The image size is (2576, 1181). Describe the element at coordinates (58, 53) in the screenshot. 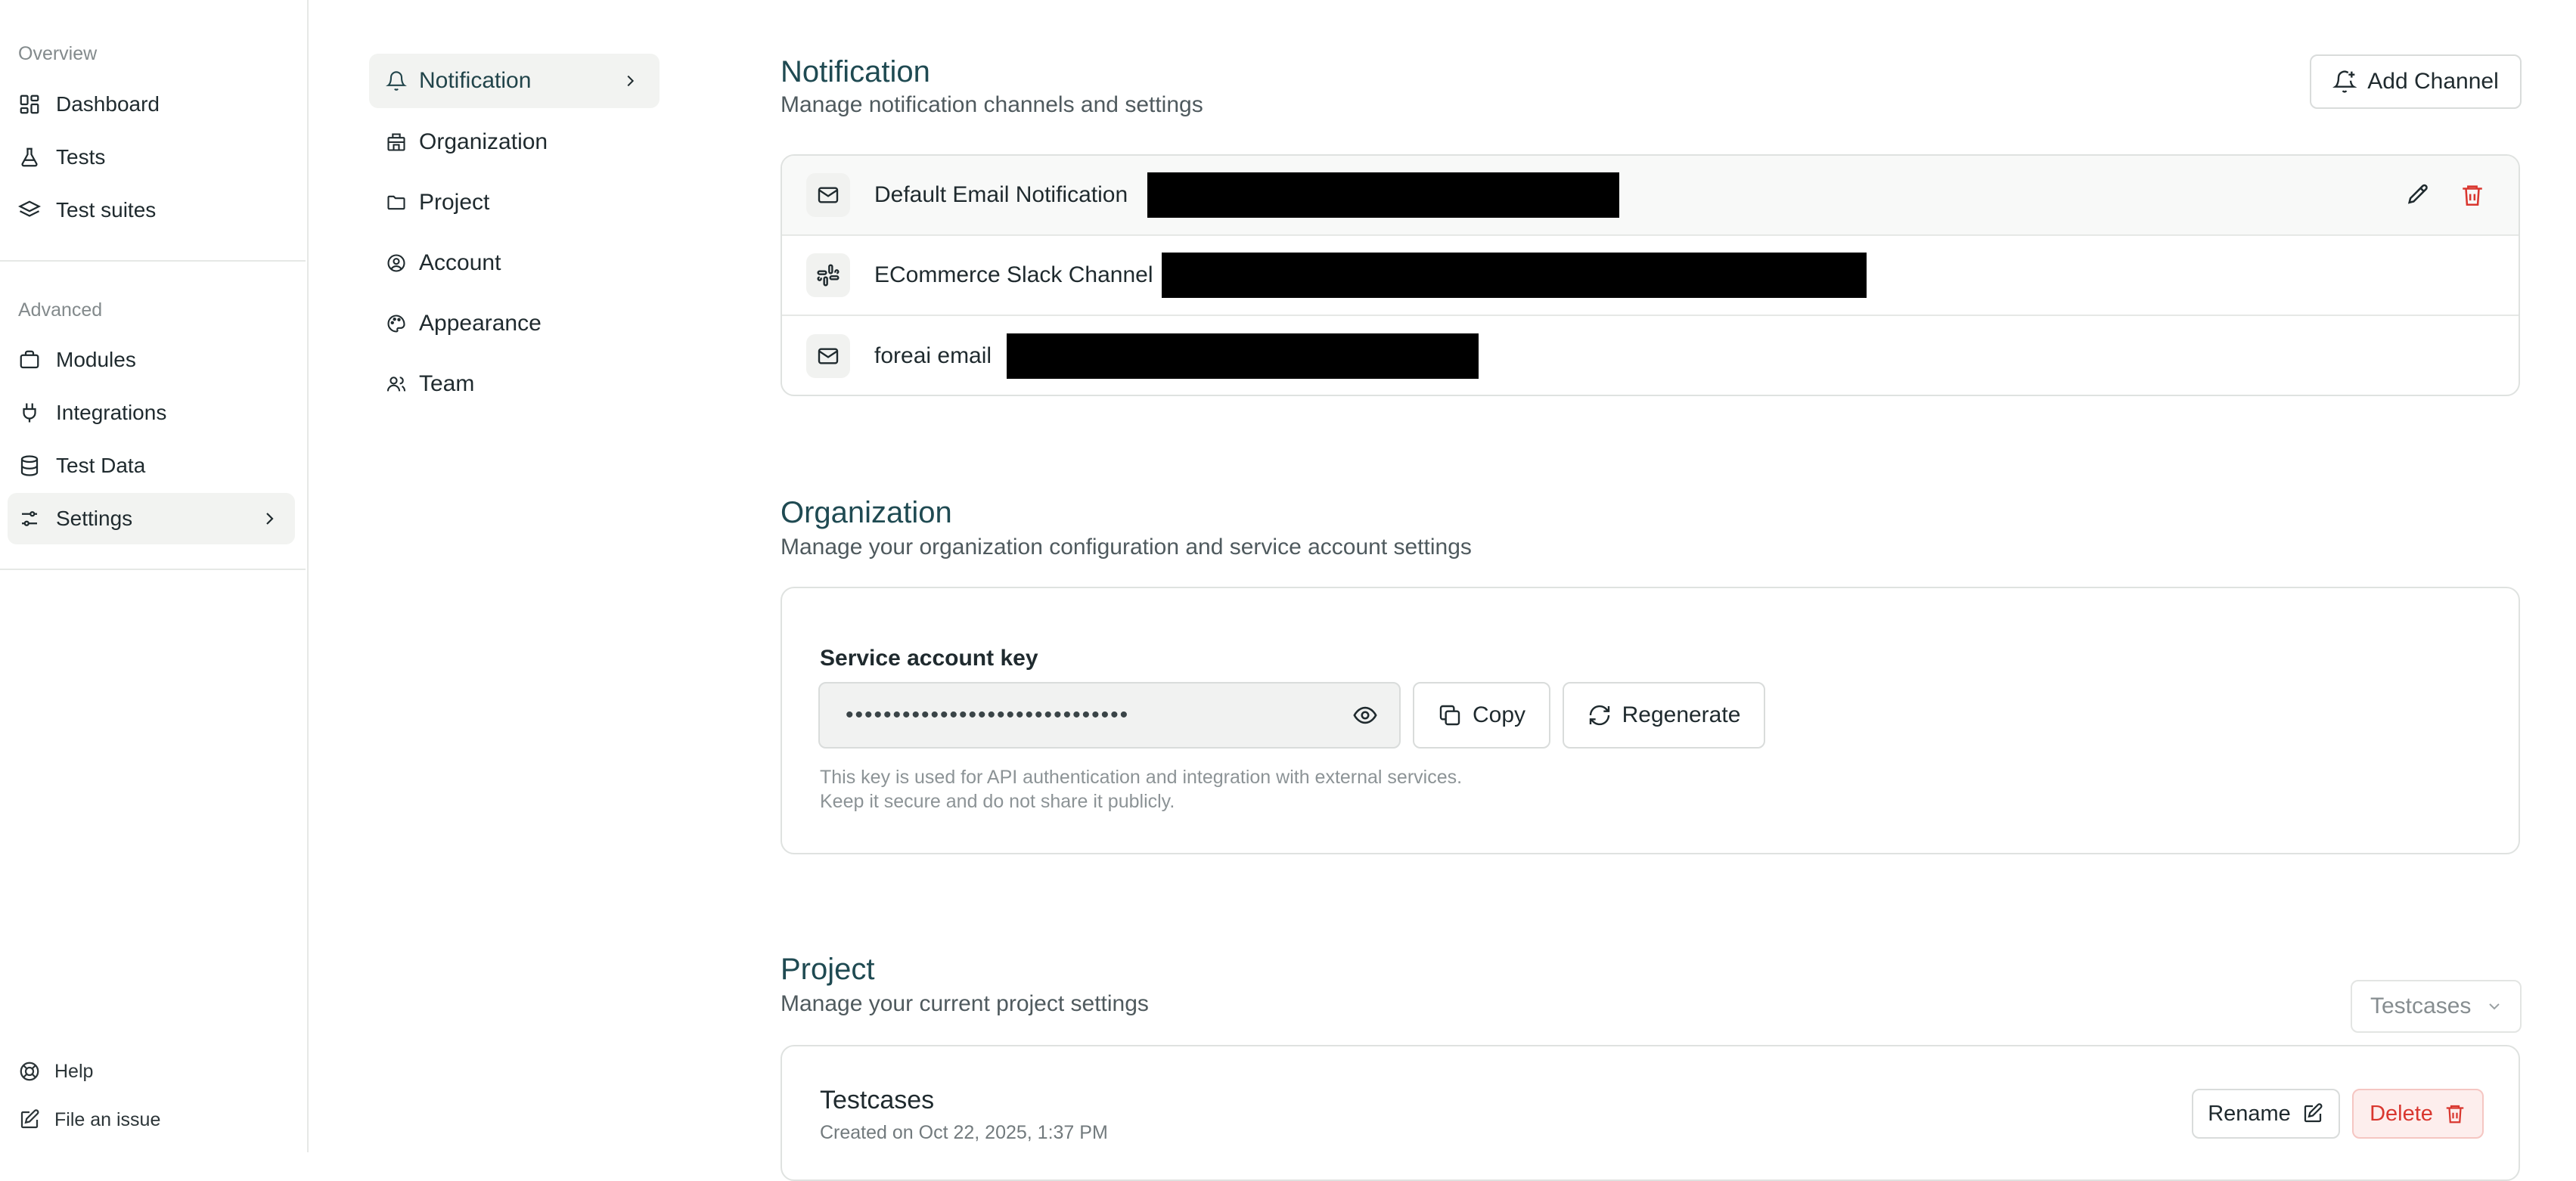

I see `sidebar-group-overview: Overview` at that location.